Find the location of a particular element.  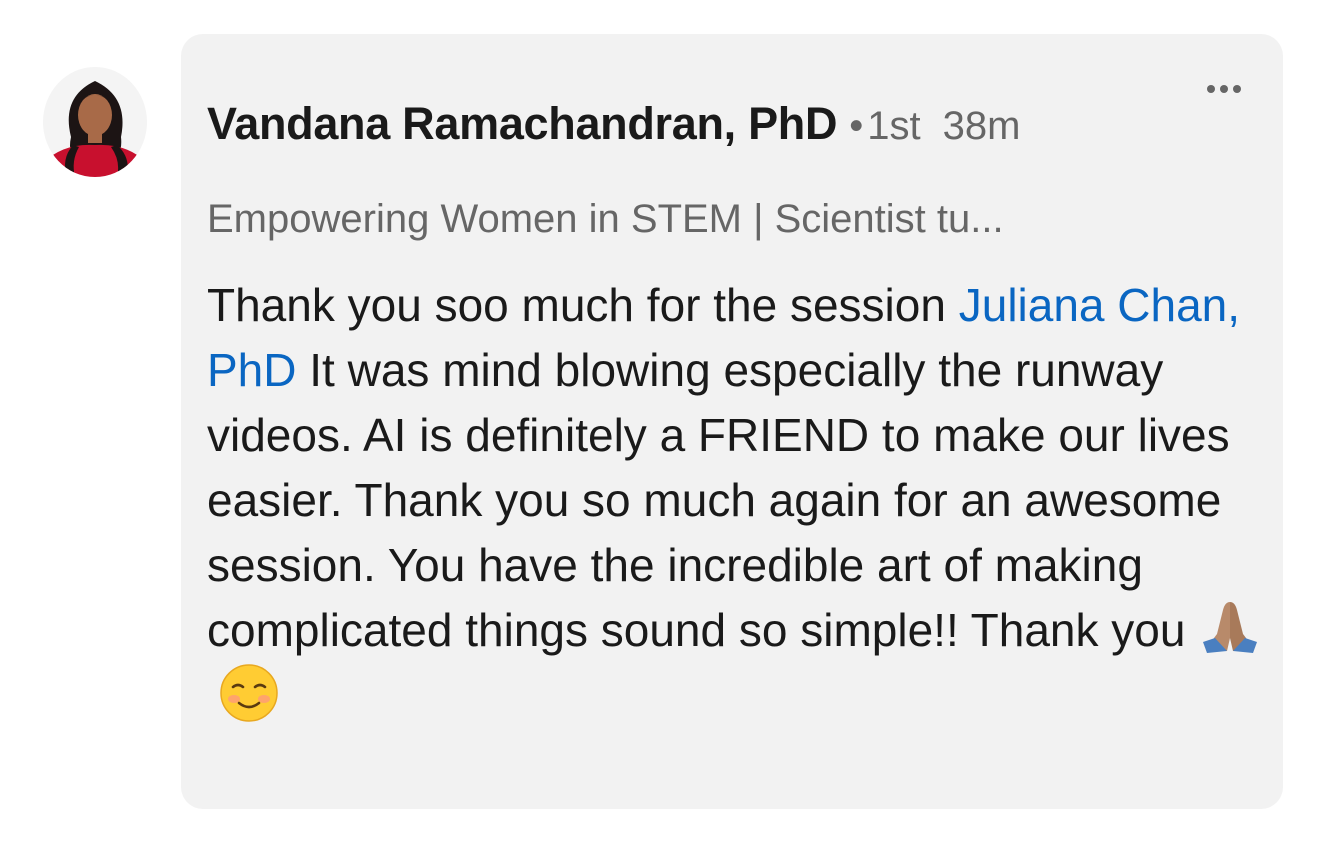

author-name: Vandana Ramachandran, PhD is located at coordinates (522, 123).